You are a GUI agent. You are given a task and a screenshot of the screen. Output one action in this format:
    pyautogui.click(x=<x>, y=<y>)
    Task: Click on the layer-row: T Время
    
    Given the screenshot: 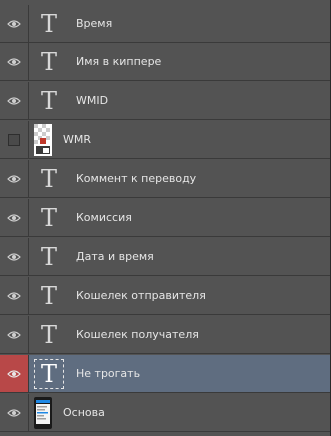 What is the action you would take?
    pyautogui.click(x=165, y=24)
    